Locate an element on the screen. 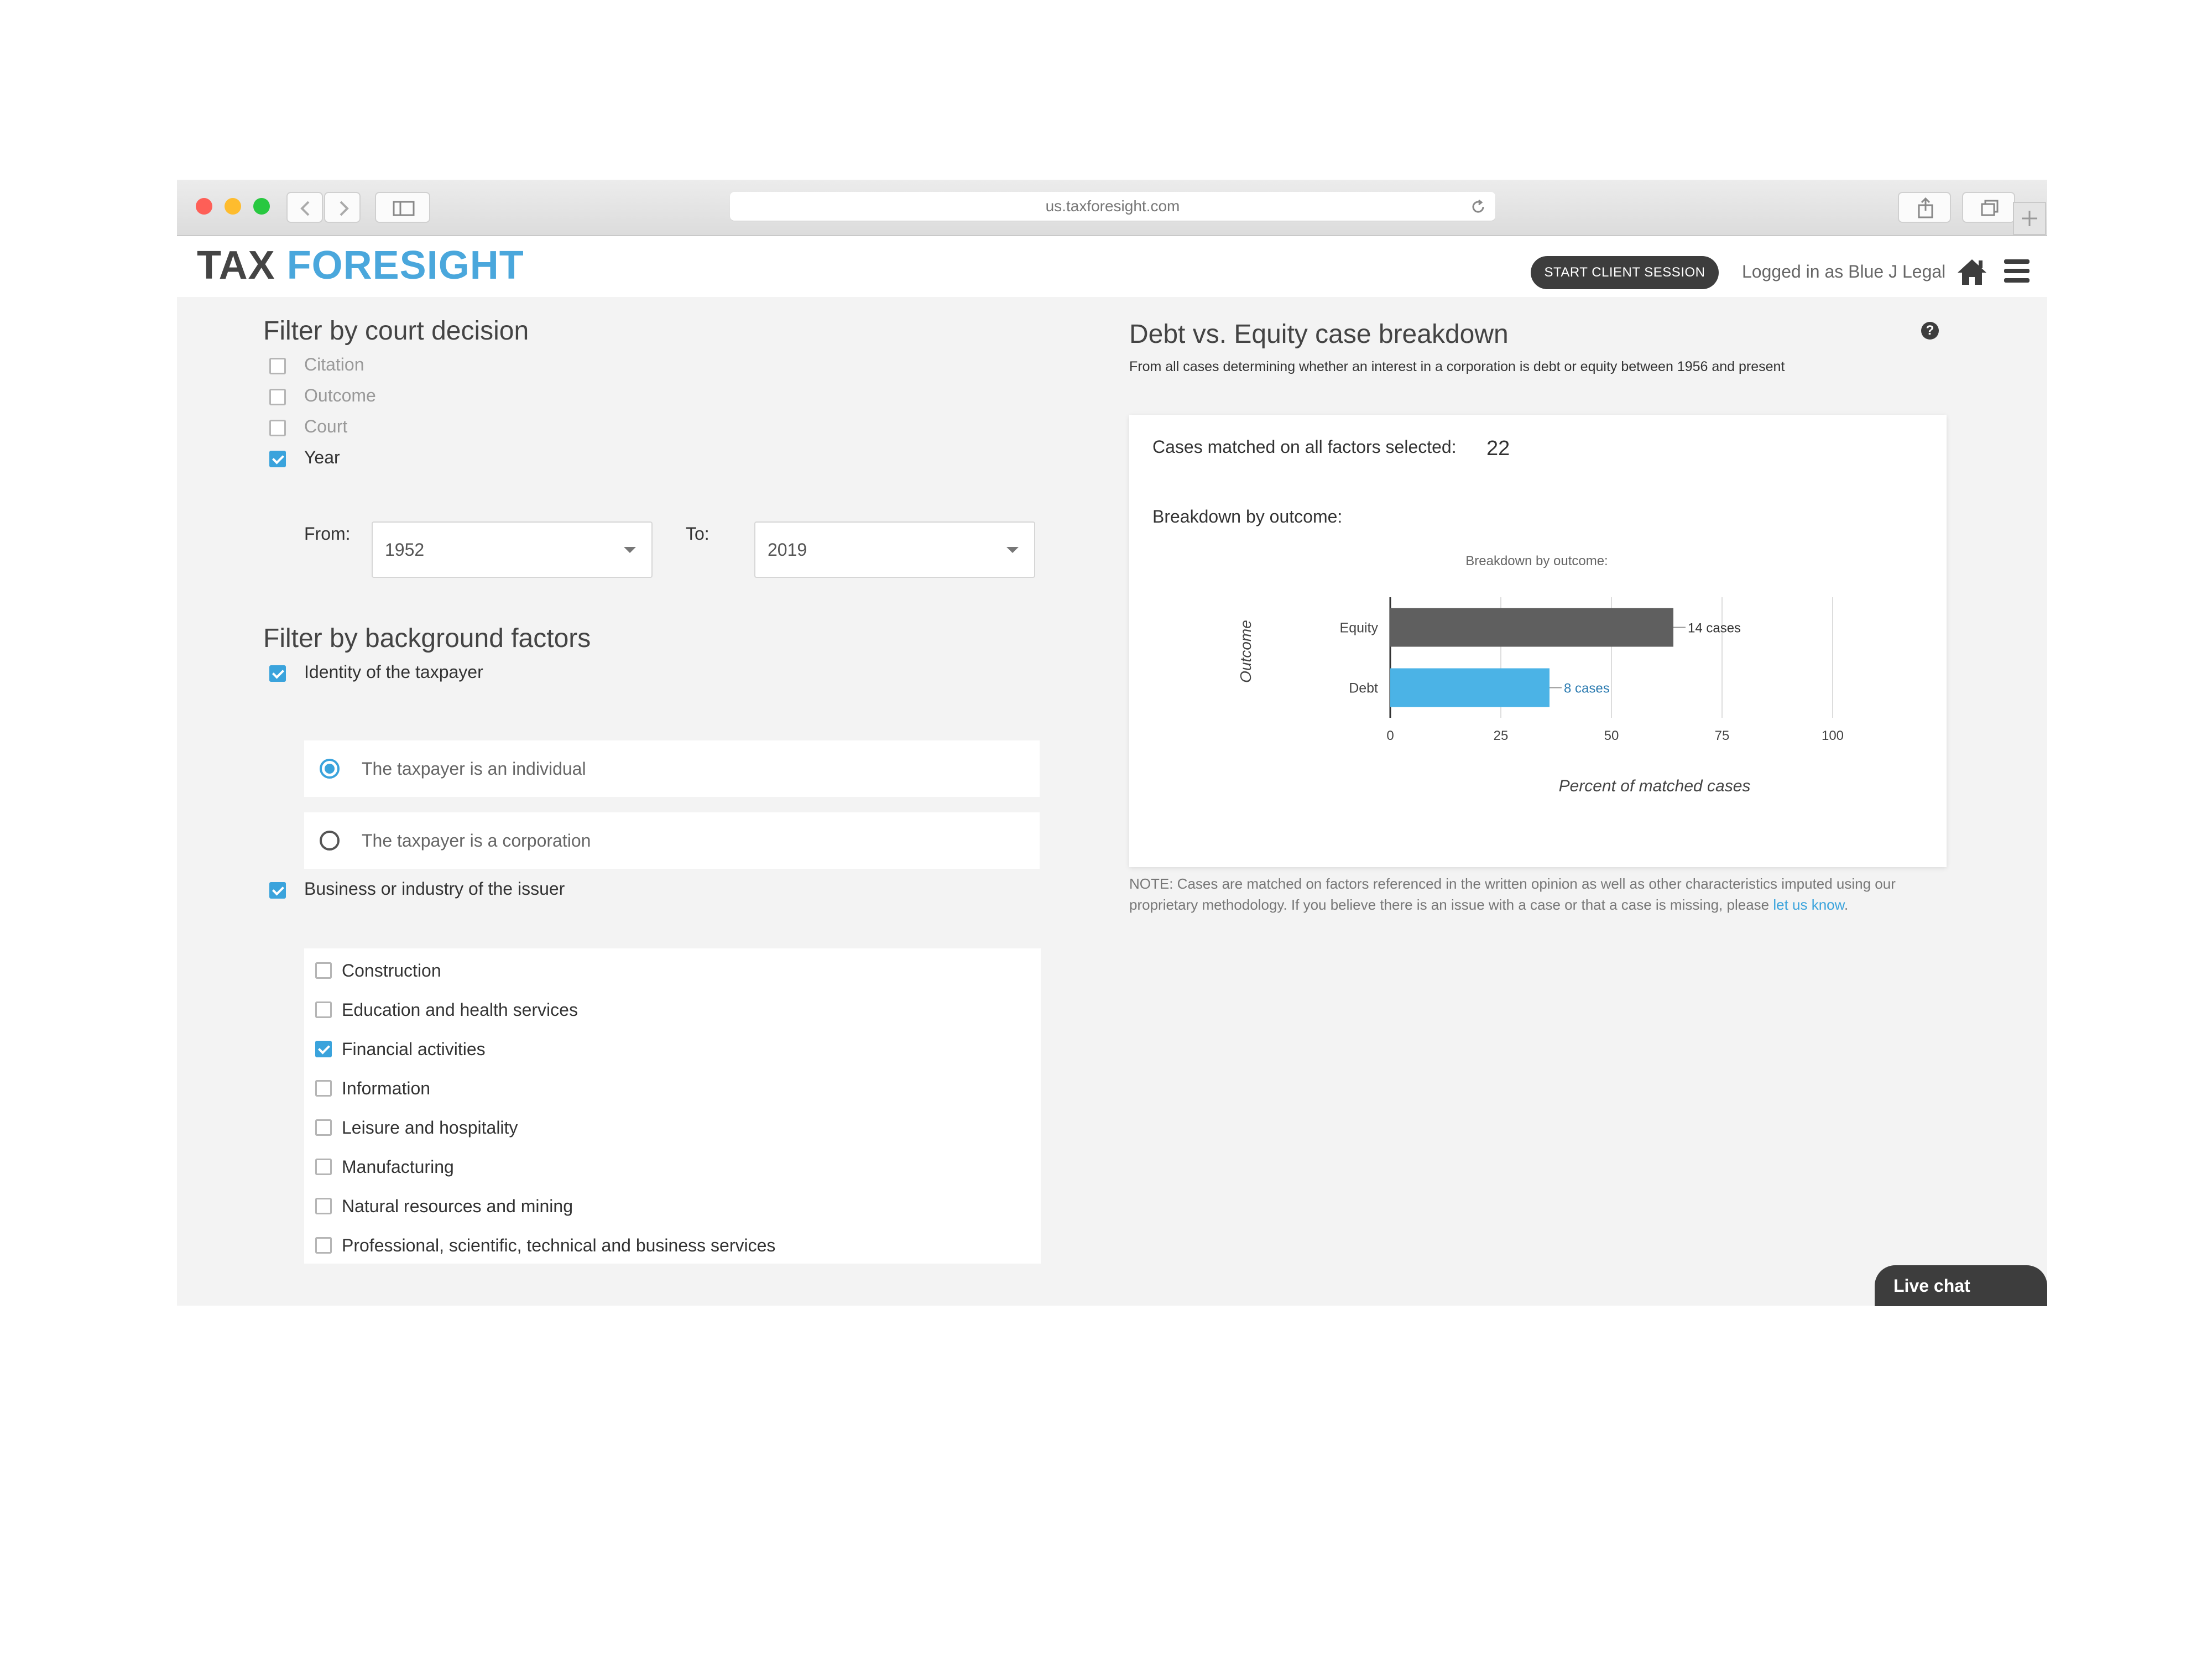 The image size is (2212, 1659). citation-checkbox is located at coordinates (277, 366).